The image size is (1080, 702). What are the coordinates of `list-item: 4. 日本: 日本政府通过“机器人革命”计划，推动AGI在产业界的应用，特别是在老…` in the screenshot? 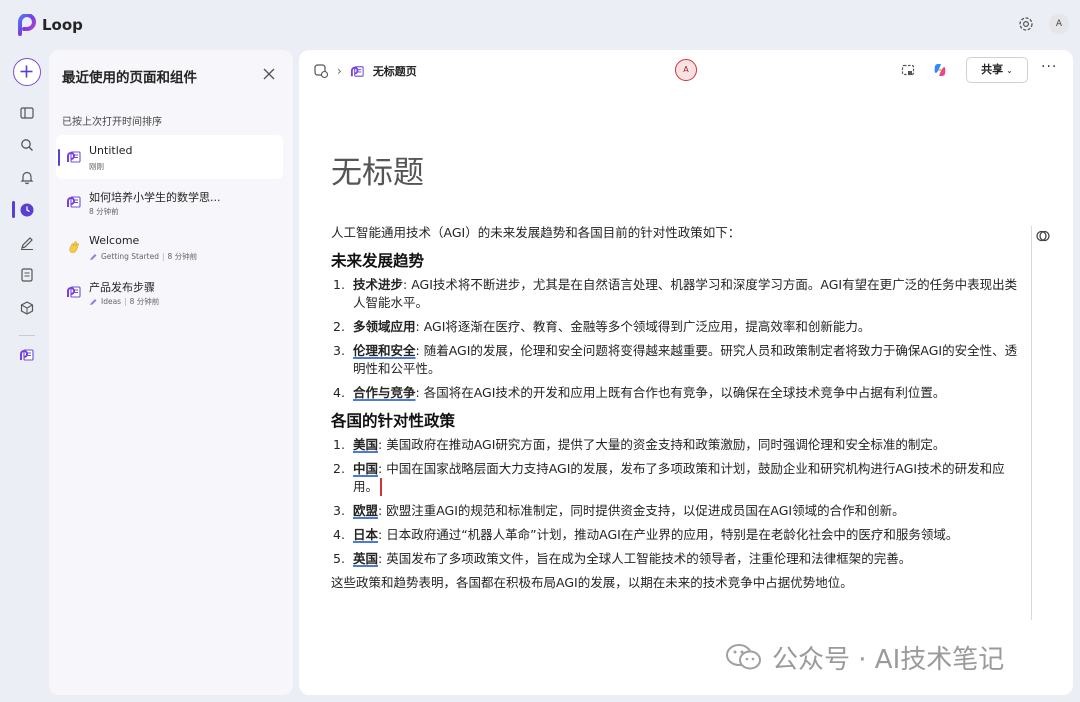 It's located at (676, 535).